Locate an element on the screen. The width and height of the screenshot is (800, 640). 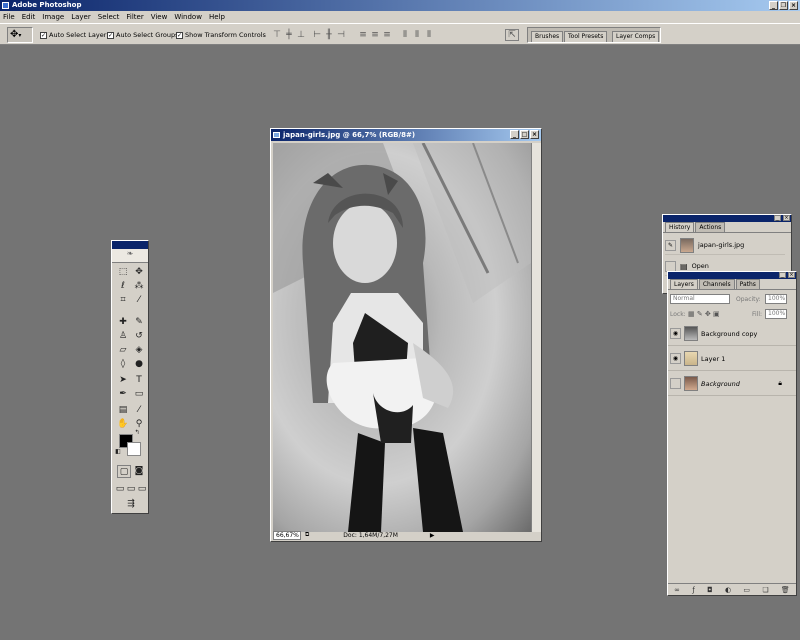
status-menu-arrow-icon: ▶ is located at coordinates (432, 535).